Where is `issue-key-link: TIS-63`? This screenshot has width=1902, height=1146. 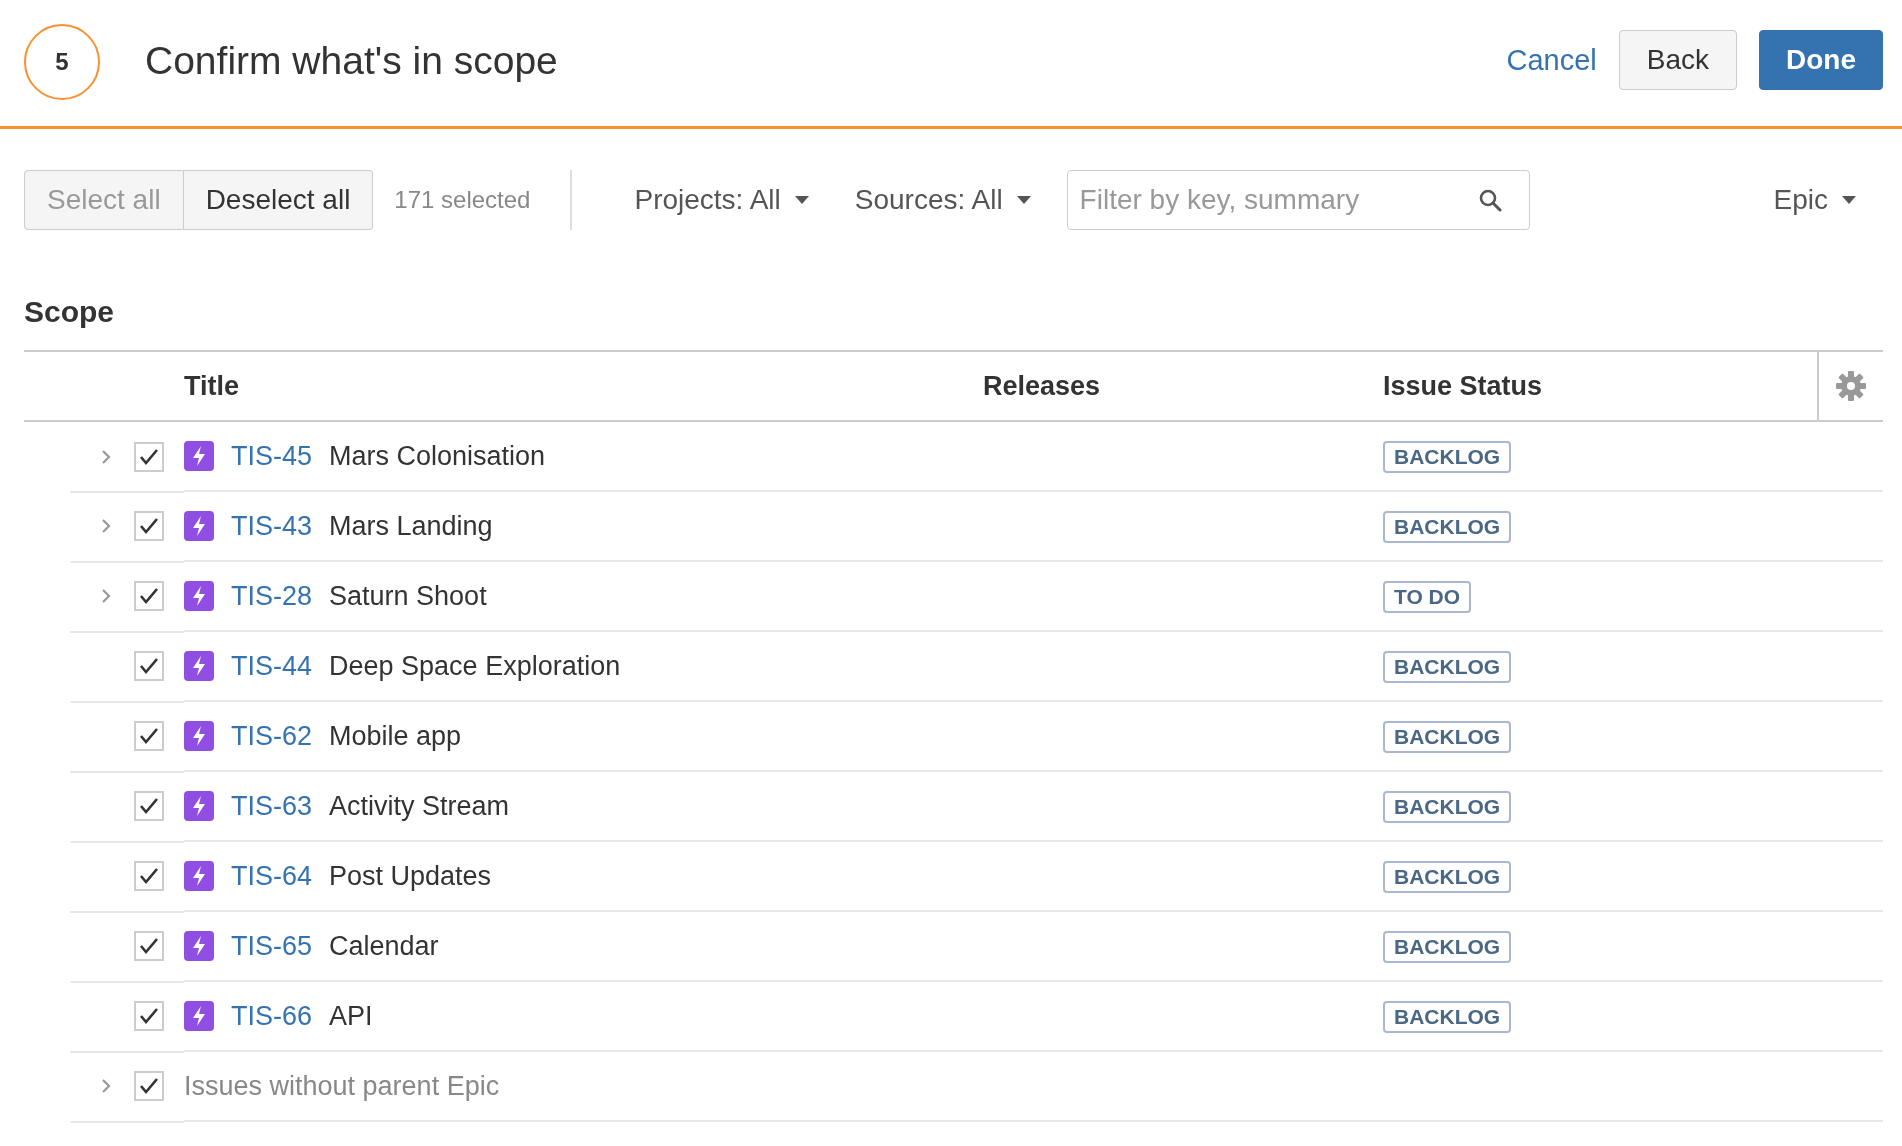
issue-key-link: TIS-63 is located at coordinates (272, 806).